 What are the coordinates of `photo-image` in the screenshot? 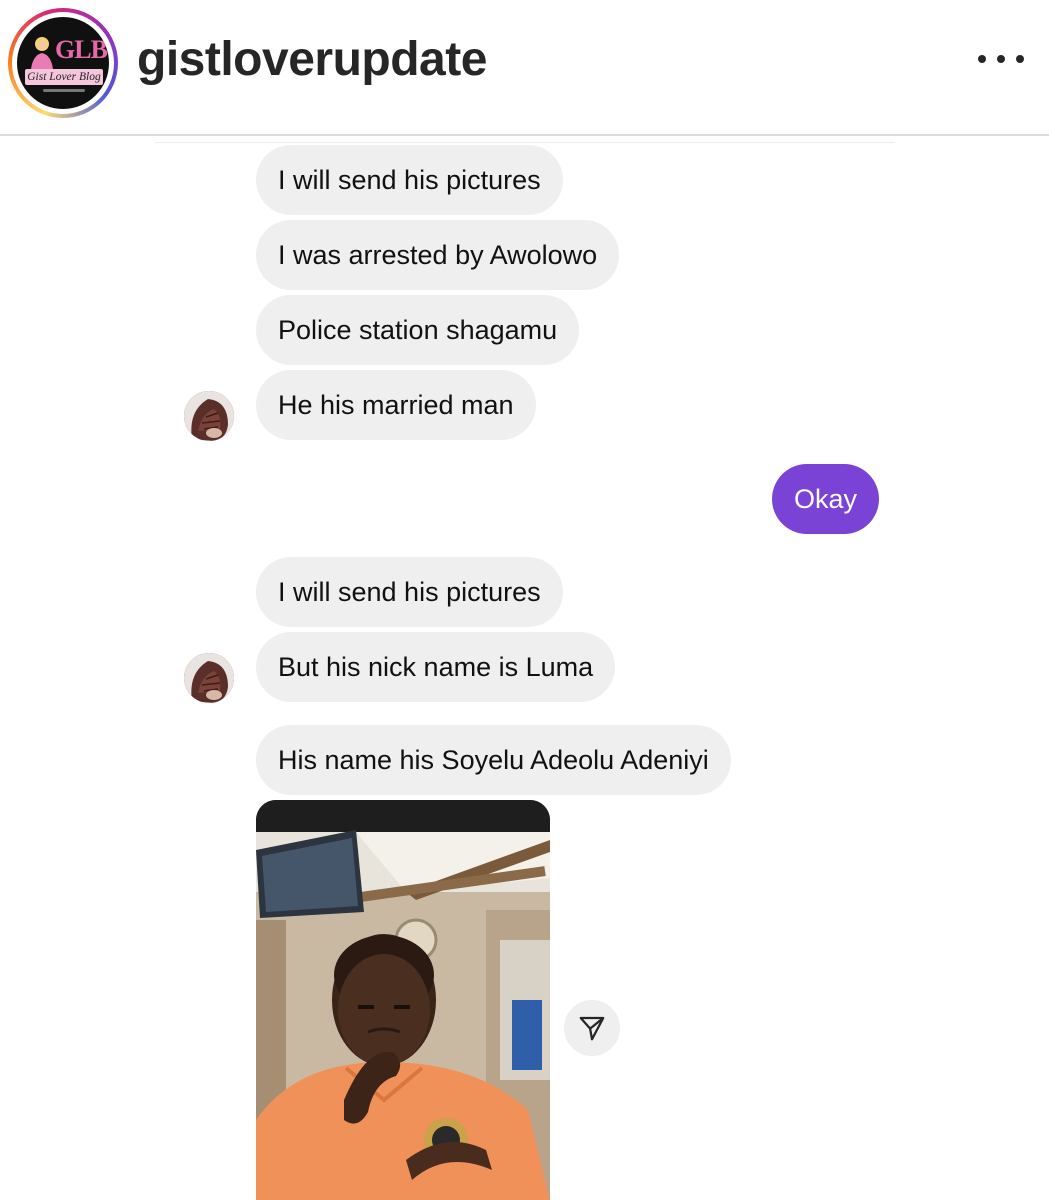 It's located at (403, 1000).